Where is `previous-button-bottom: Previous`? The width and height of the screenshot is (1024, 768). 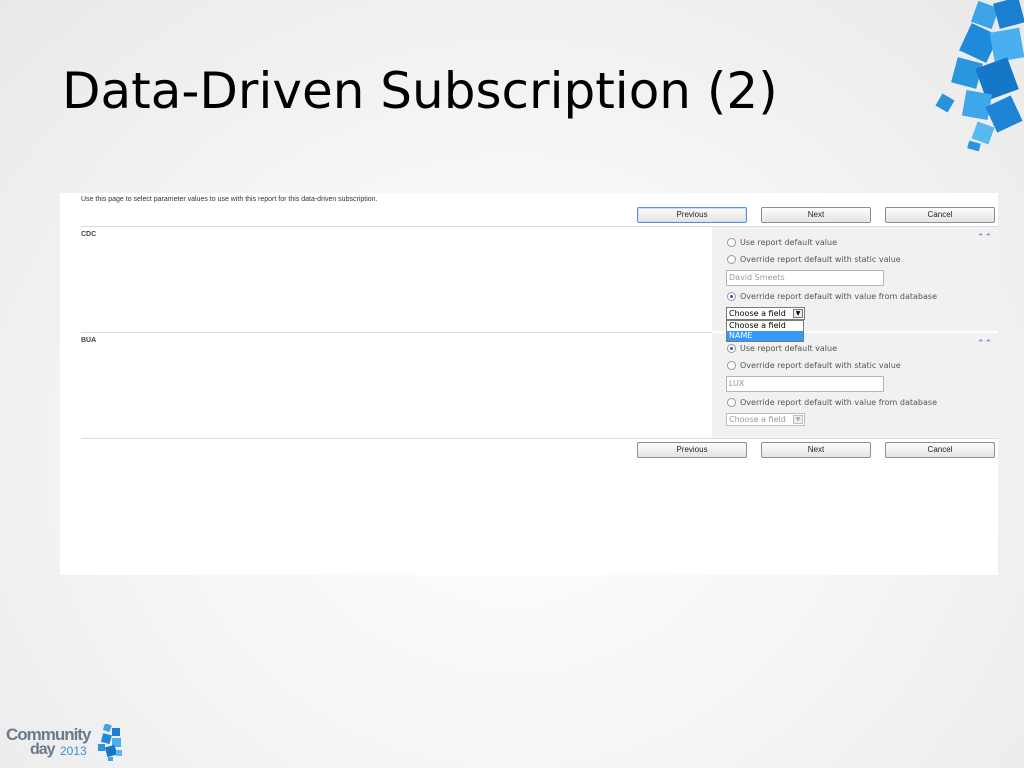
previous-button-bottom: Previous is located at coordinates (692, 450).